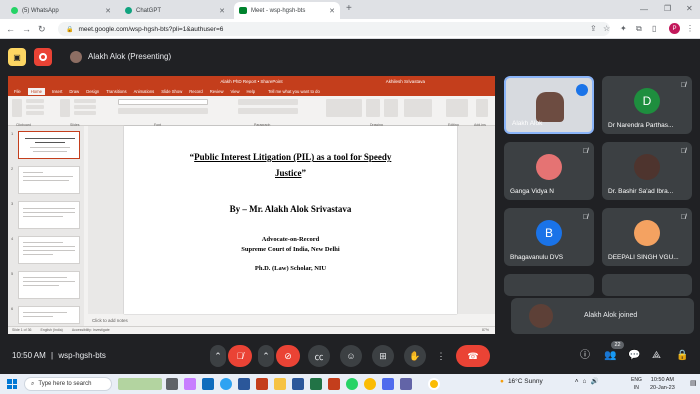  What do you see at coordinates (667, 8) in the screenshot?
I see `maximize-icon: ❐` at bounding box center [667, 8].